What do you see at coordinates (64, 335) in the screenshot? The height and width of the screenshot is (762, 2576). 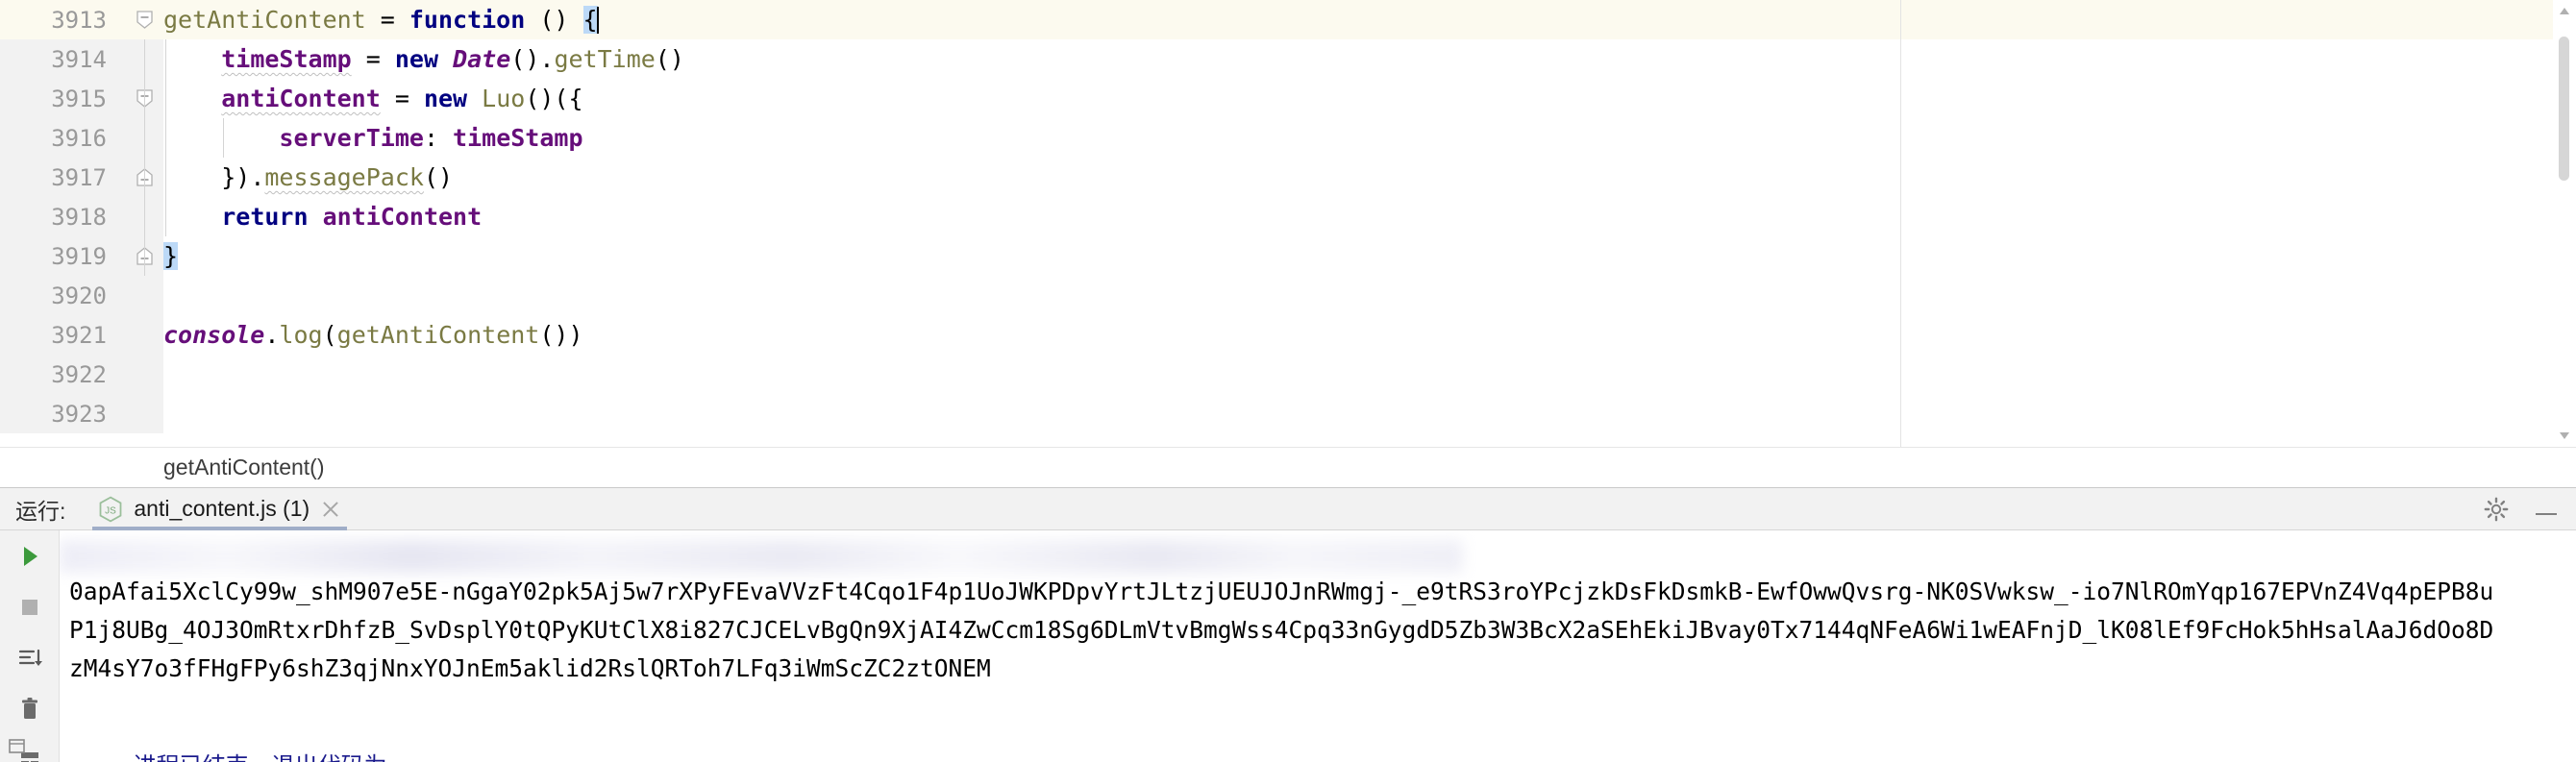 I see `line-number: 3921` at bounding box center [64, 335].